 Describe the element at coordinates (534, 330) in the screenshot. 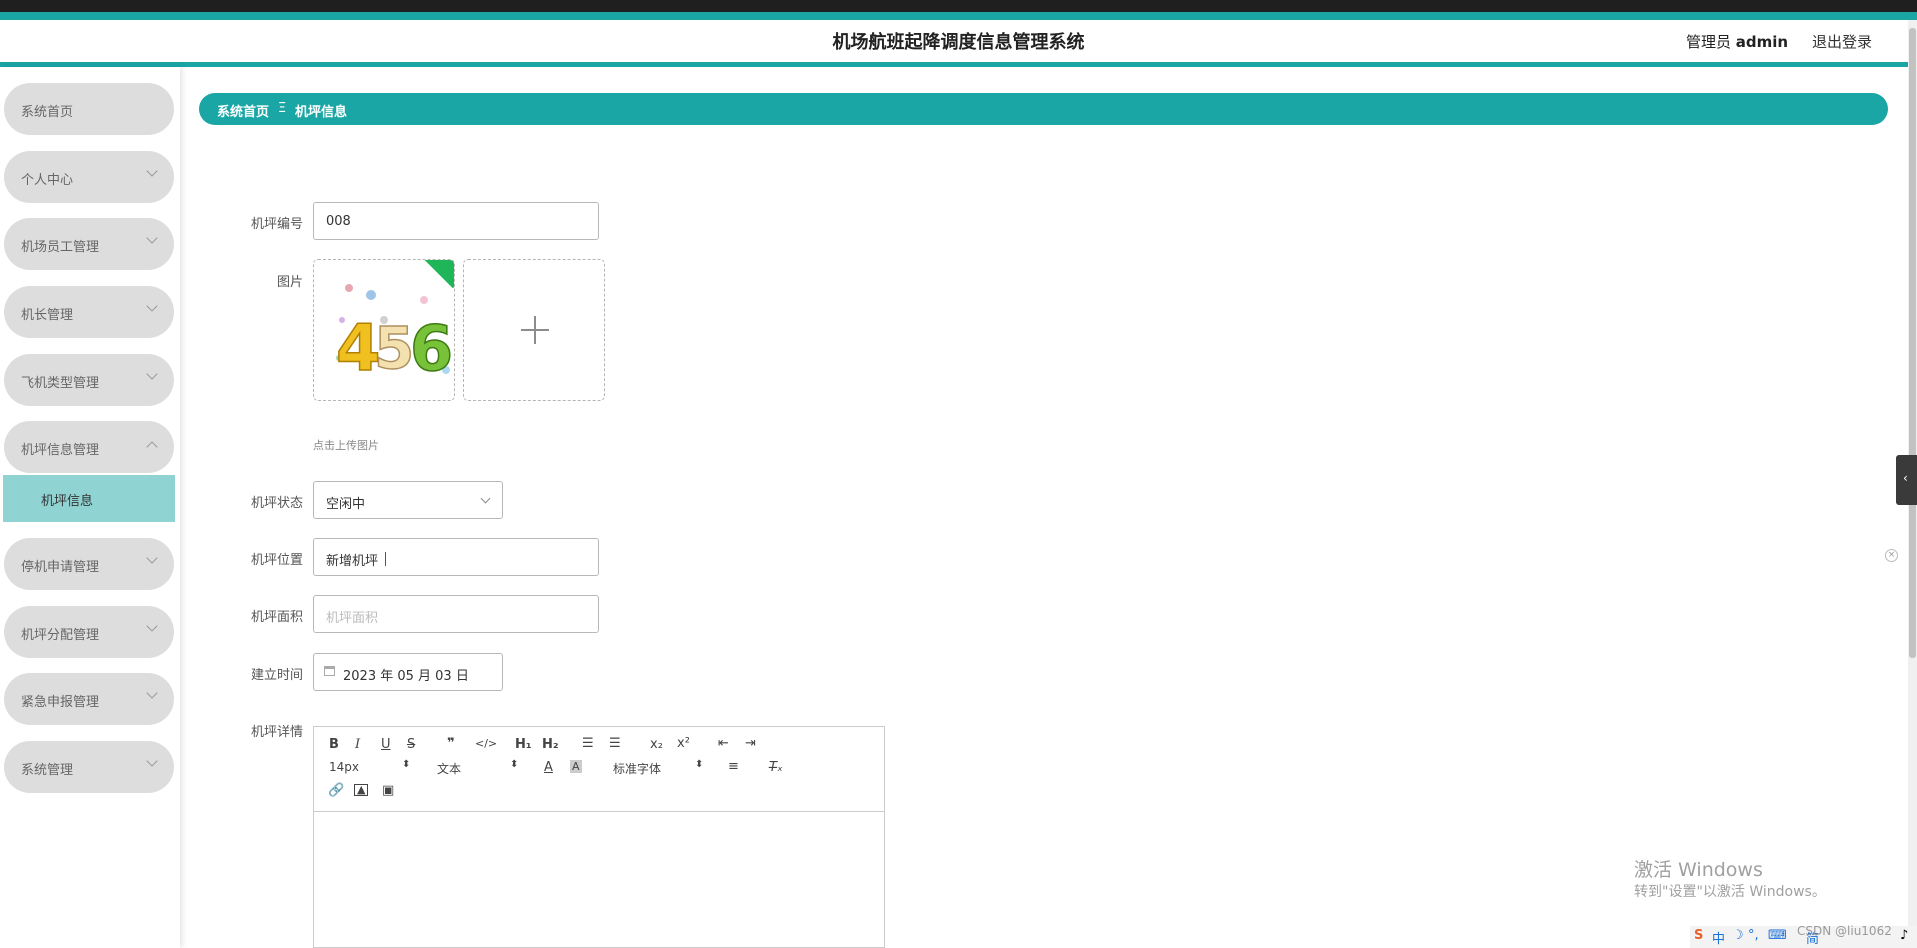

I see `upload-add-button` at that location.